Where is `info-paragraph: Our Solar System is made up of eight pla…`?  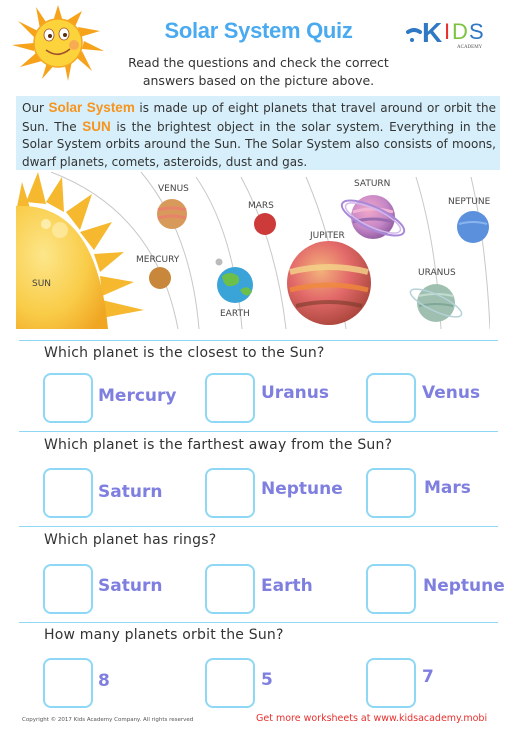 info-paragraph: Our Solar System is made up of eight pla… is located at coordinates (258, 133).